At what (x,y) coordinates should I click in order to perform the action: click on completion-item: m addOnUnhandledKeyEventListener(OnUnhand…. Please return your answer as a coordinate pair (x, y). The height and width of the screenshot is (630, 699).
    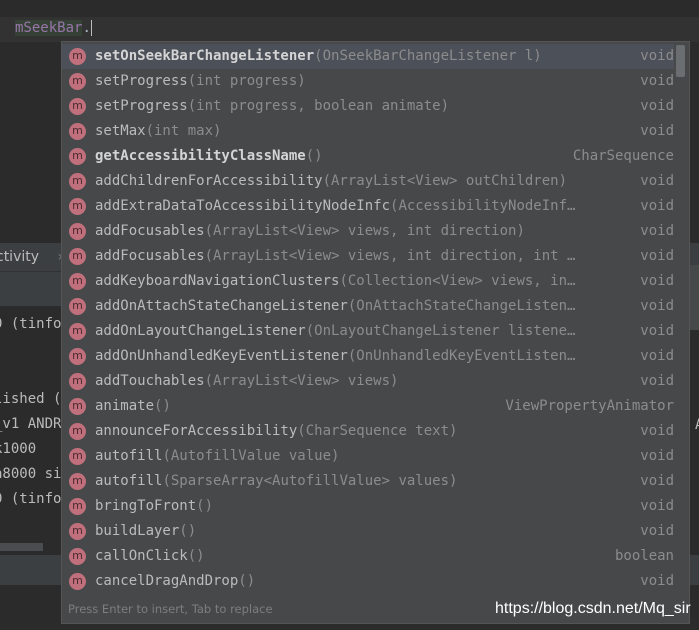
    Looking at the image, I should click on (368, 356).